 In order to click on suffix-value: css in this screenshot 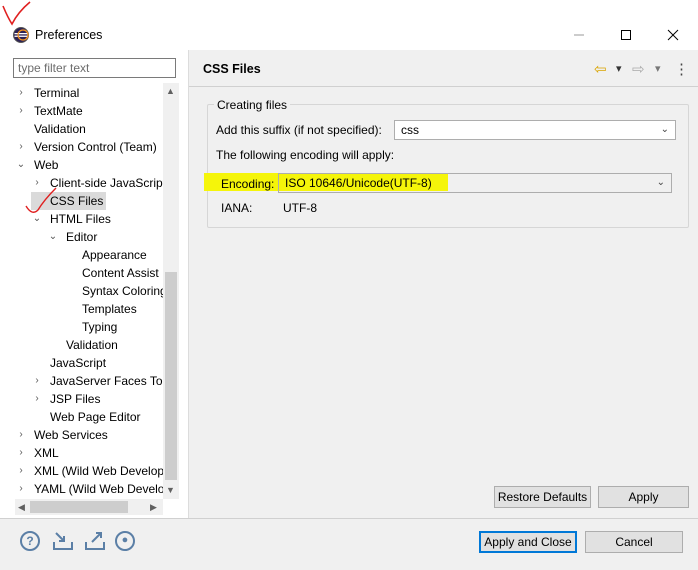, I will do `click(410, 130)`.